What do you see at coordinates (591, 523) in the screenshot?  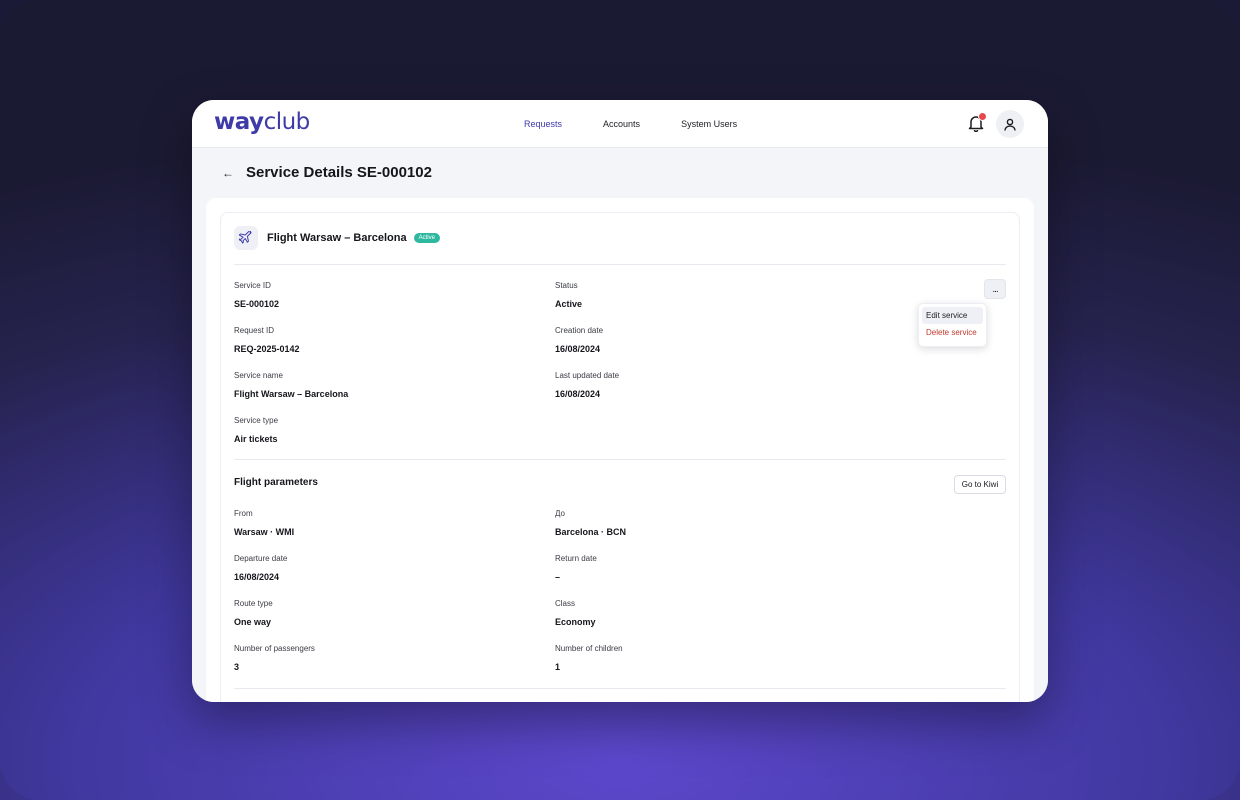 I see `field-to: До Barcelona · BCN` at bounding box center [591, 523].